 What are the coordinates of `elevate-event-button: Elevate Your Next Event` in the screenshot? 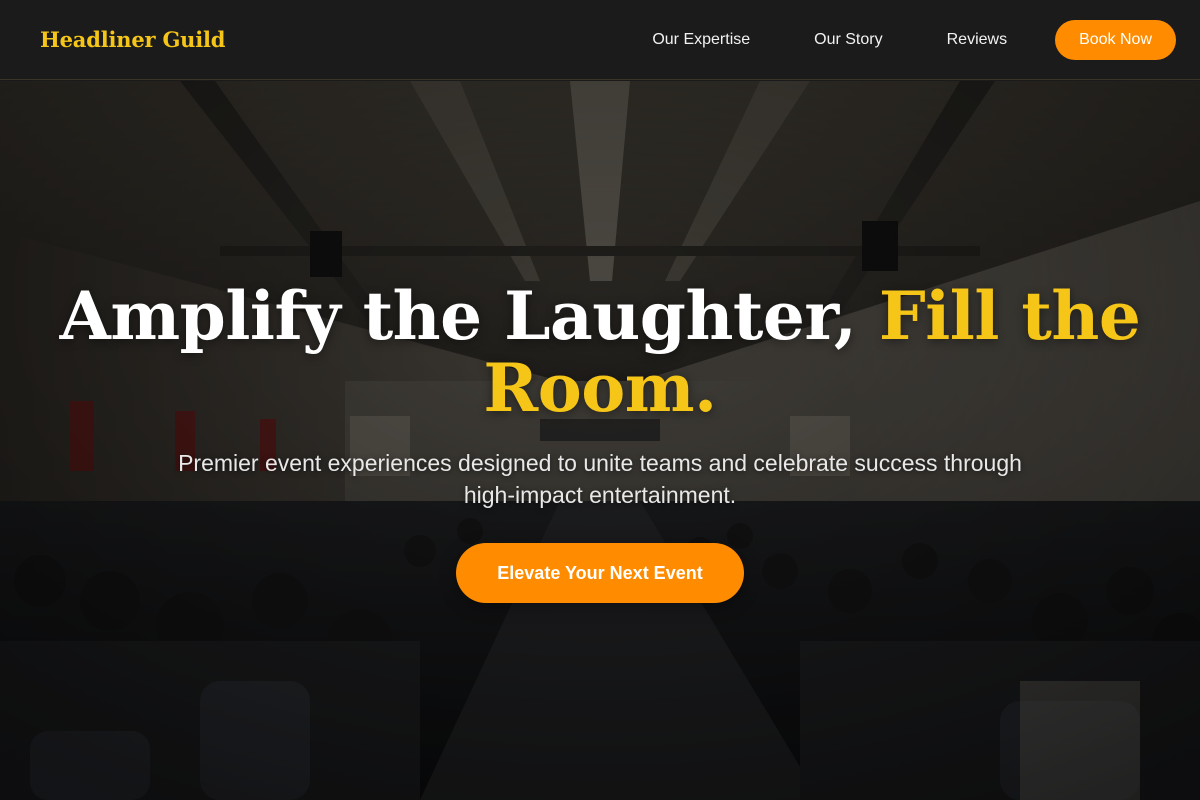 It's located at (600, 573).